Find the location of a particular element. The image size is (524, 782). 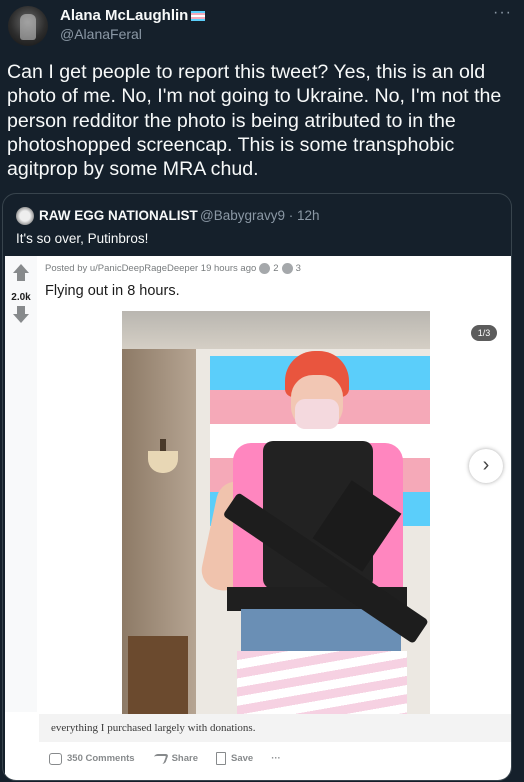

author-name-row: Alana McLaughlin is located at coordinates (133, 15).